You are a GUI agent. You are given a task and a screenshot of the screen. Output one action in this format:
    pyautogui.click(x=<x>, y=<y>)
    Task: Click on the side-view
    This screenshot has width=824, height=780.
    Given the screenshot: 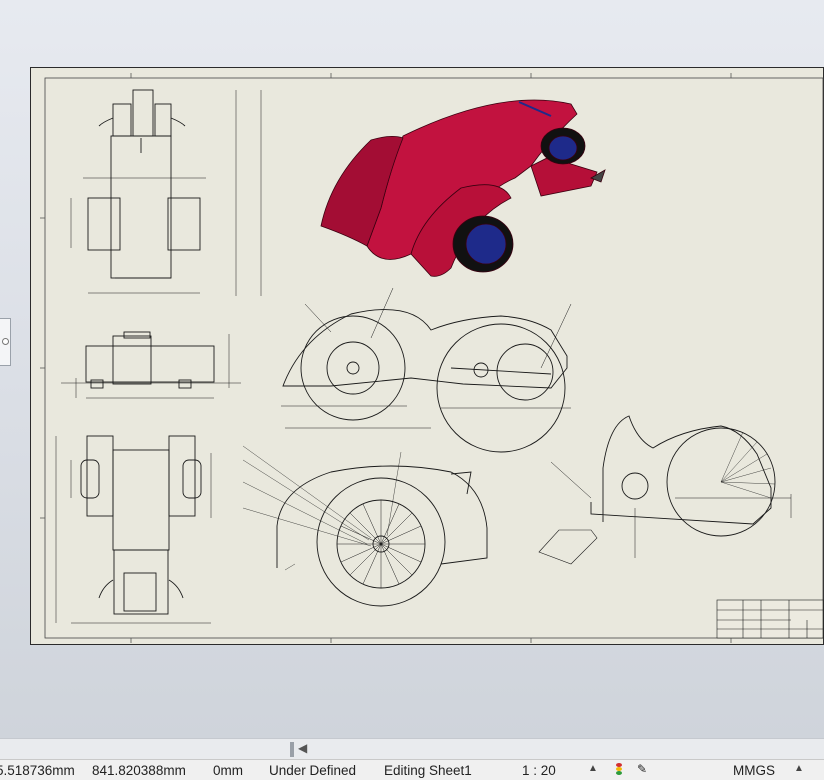 What is the action you would take?
    pyautogui.click(x=426, y=370)
    